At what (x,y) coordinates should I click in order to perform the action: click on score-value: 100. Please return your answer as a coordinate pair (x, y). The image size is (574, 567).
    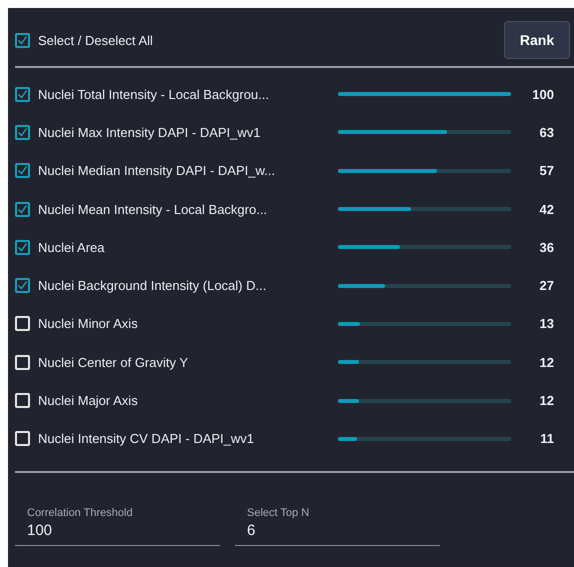
    Looking at the image, I should click on (542, 94).